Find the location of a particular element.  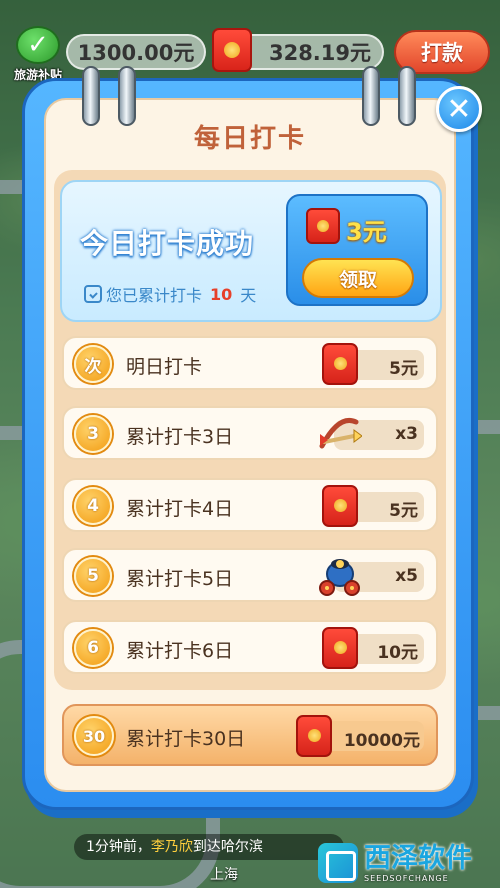

day-badge: 5 is located at coordinates (93, 576).